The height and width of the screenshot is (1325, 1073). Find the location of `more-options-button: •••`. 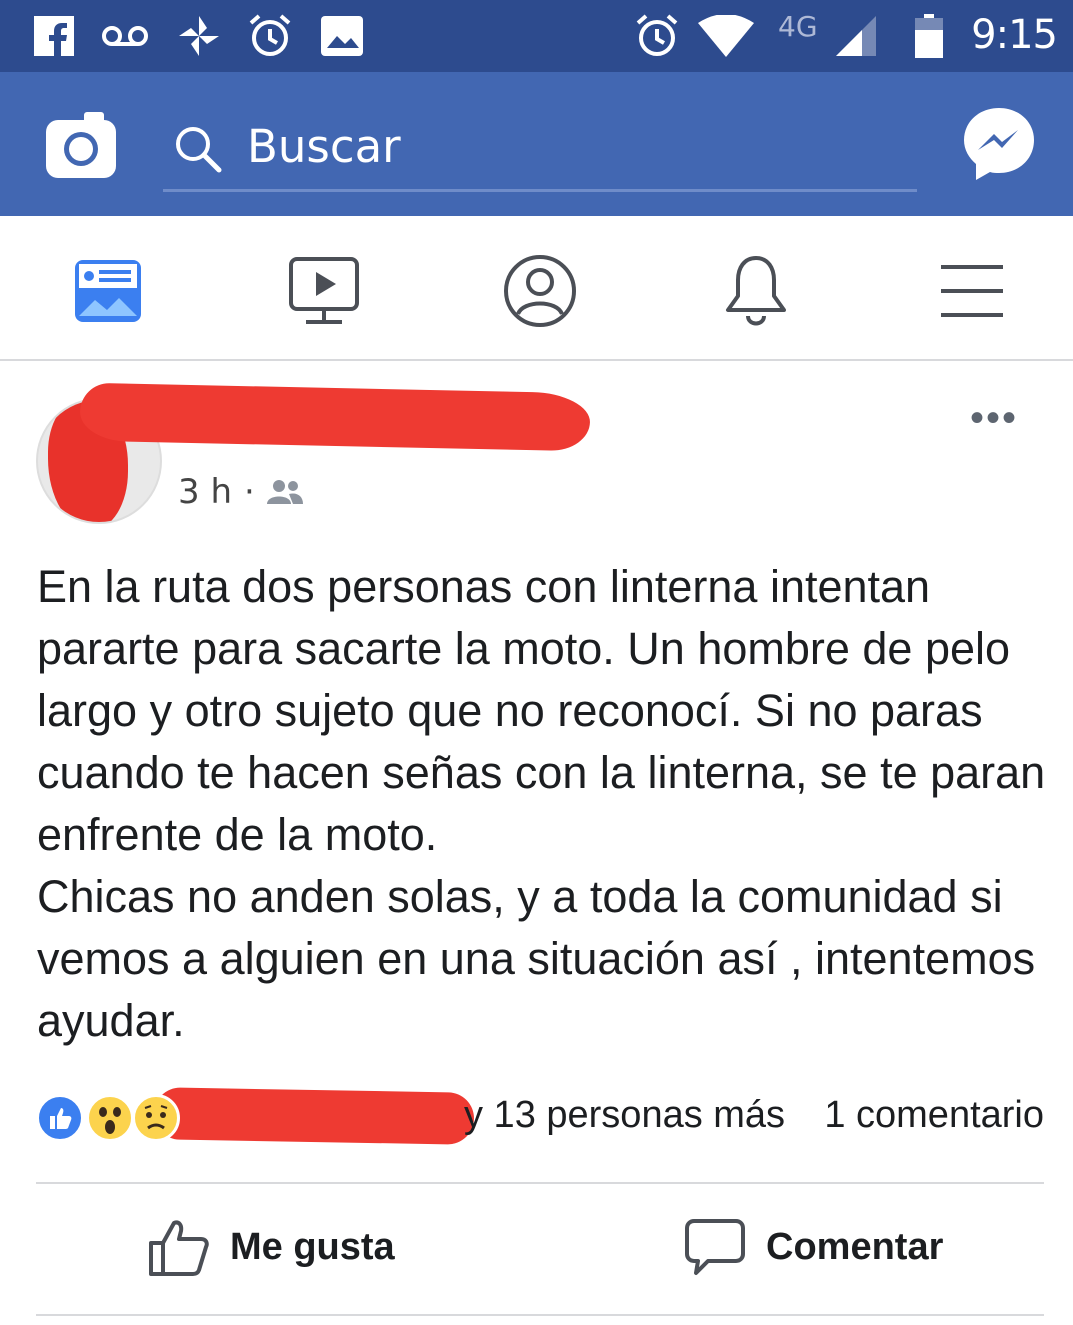

more-options-button: ••• is located at coordinates (994, 418).